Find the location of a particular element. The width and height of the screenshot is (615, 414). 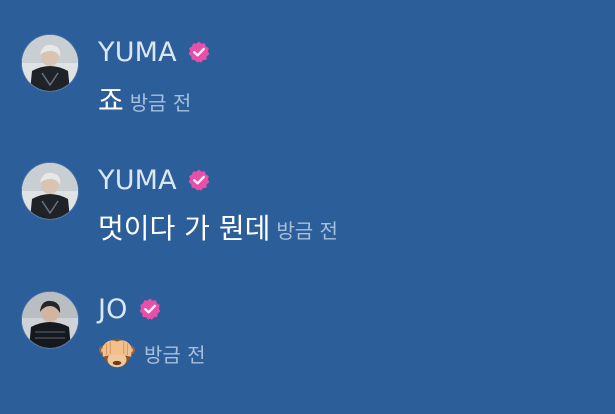

message-body: 방금 전 is located at coordinates (152, 353).